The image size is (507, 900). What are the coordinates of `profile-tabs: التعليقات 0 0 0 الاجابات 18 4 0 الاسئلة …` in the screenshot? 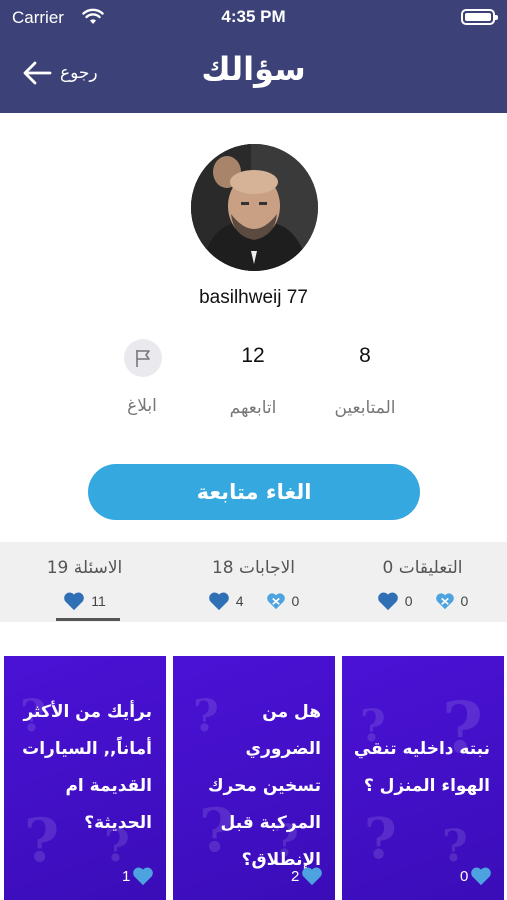 It's located at (253, 582).